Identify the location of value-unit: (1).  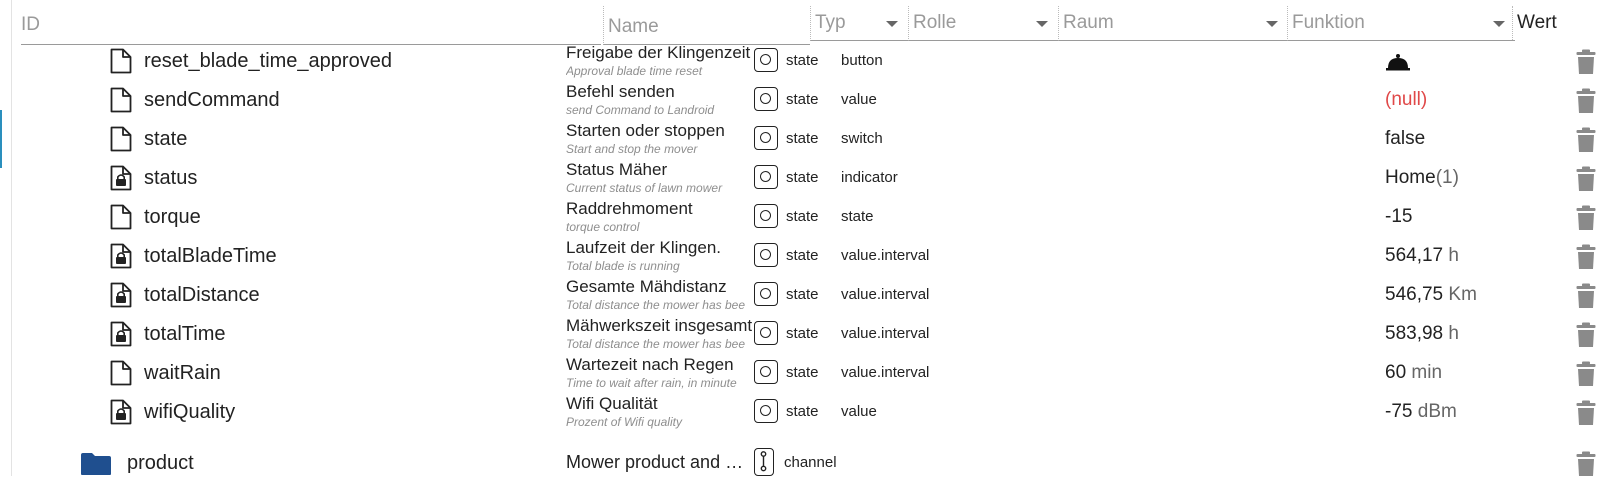
(1447, 177).